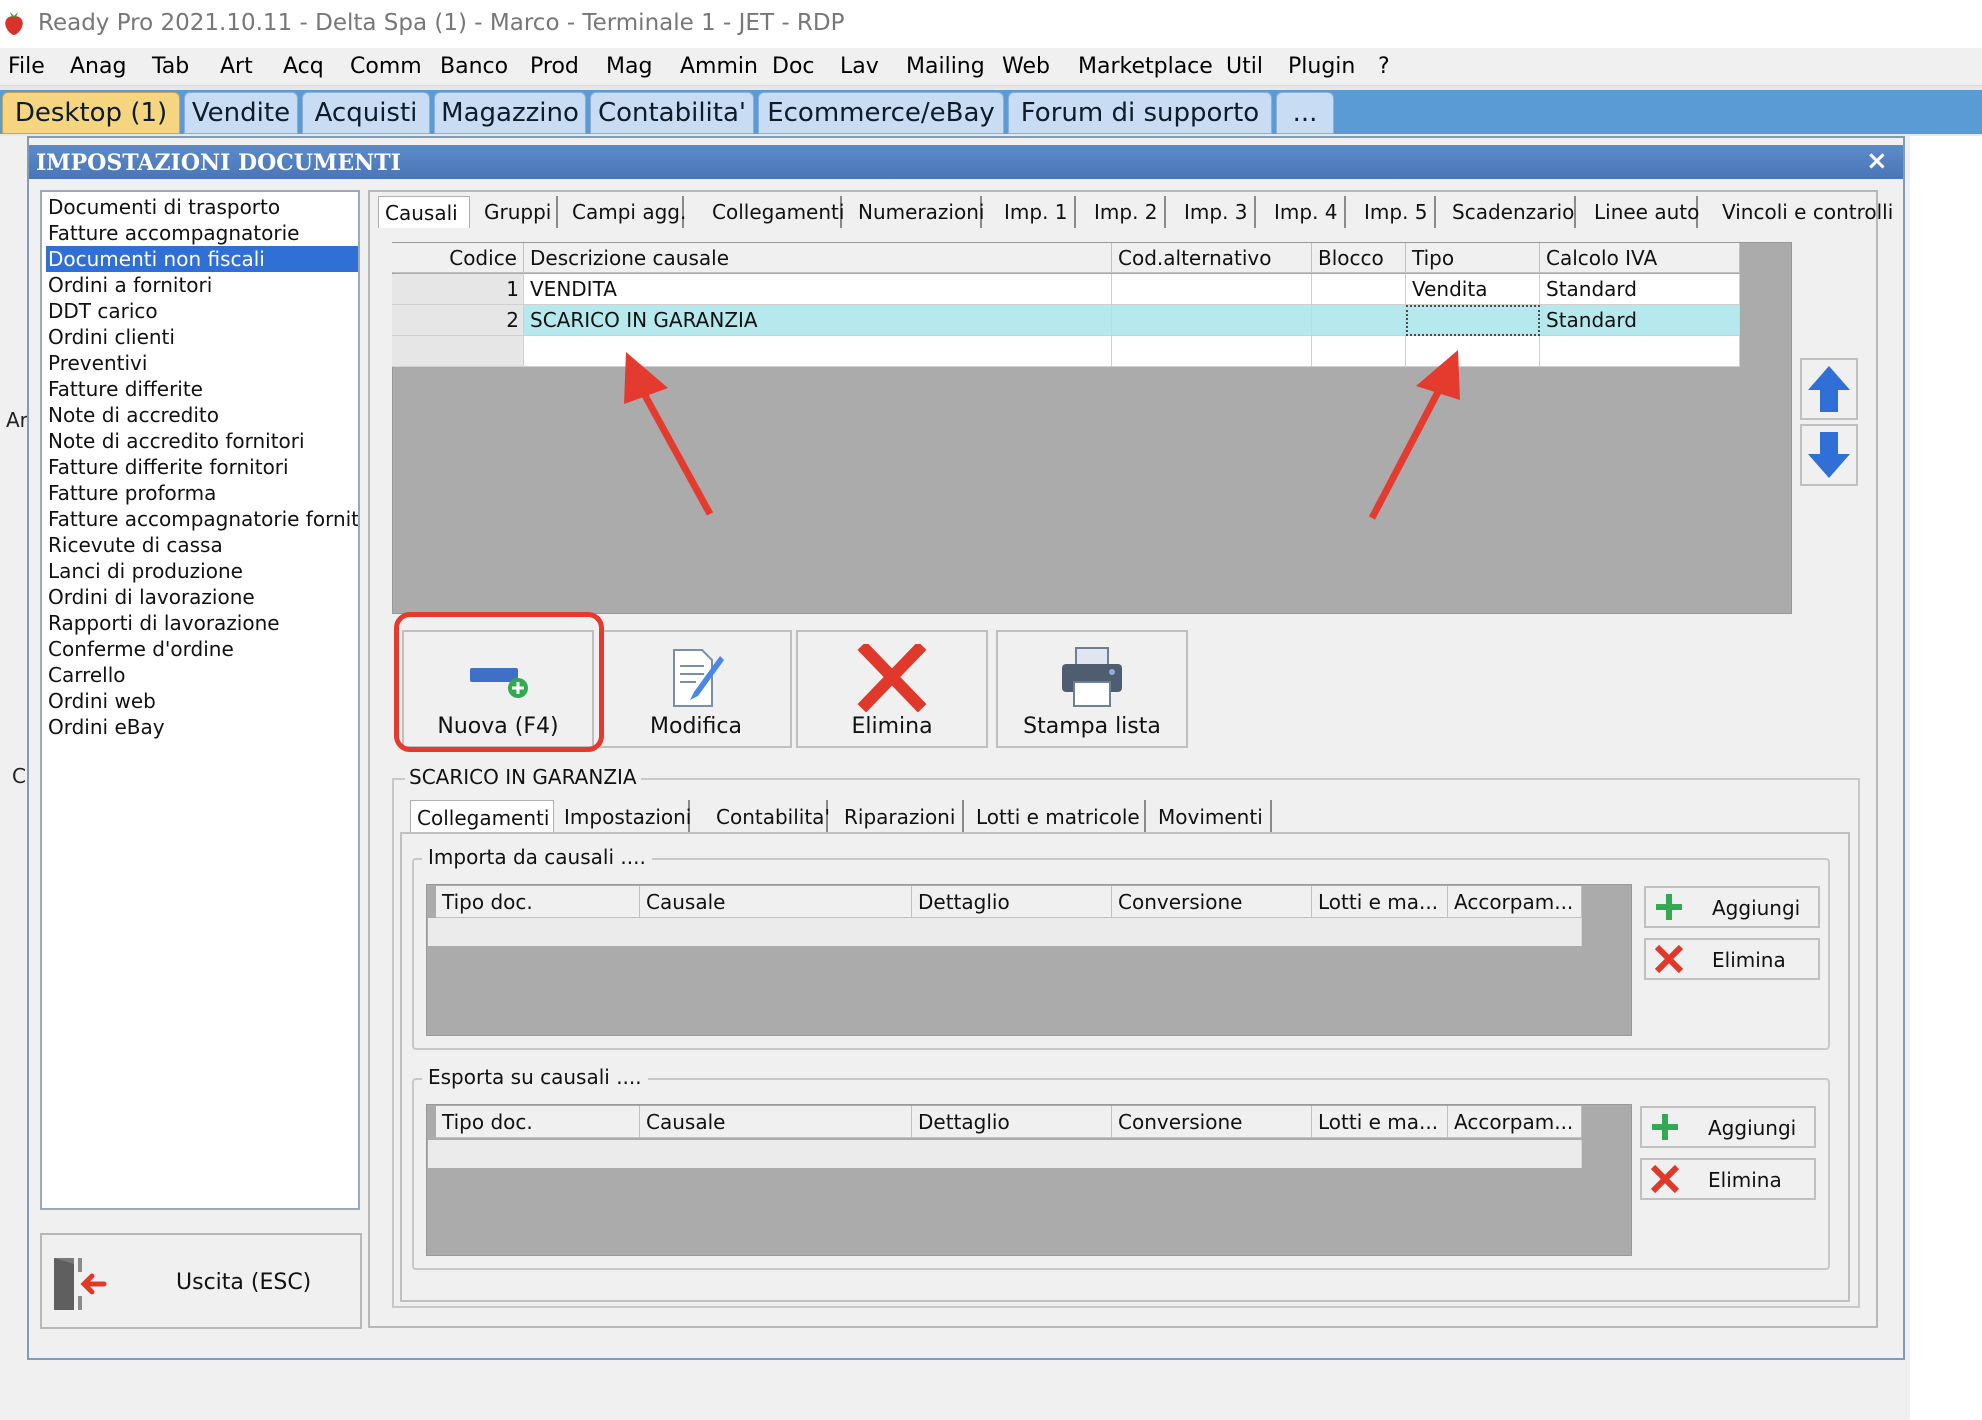  What do you see at coordinates (1728, 1127) in the screenshot?
I see `export-add-button: Aggiungi` at bounding box center [1728, 1127].